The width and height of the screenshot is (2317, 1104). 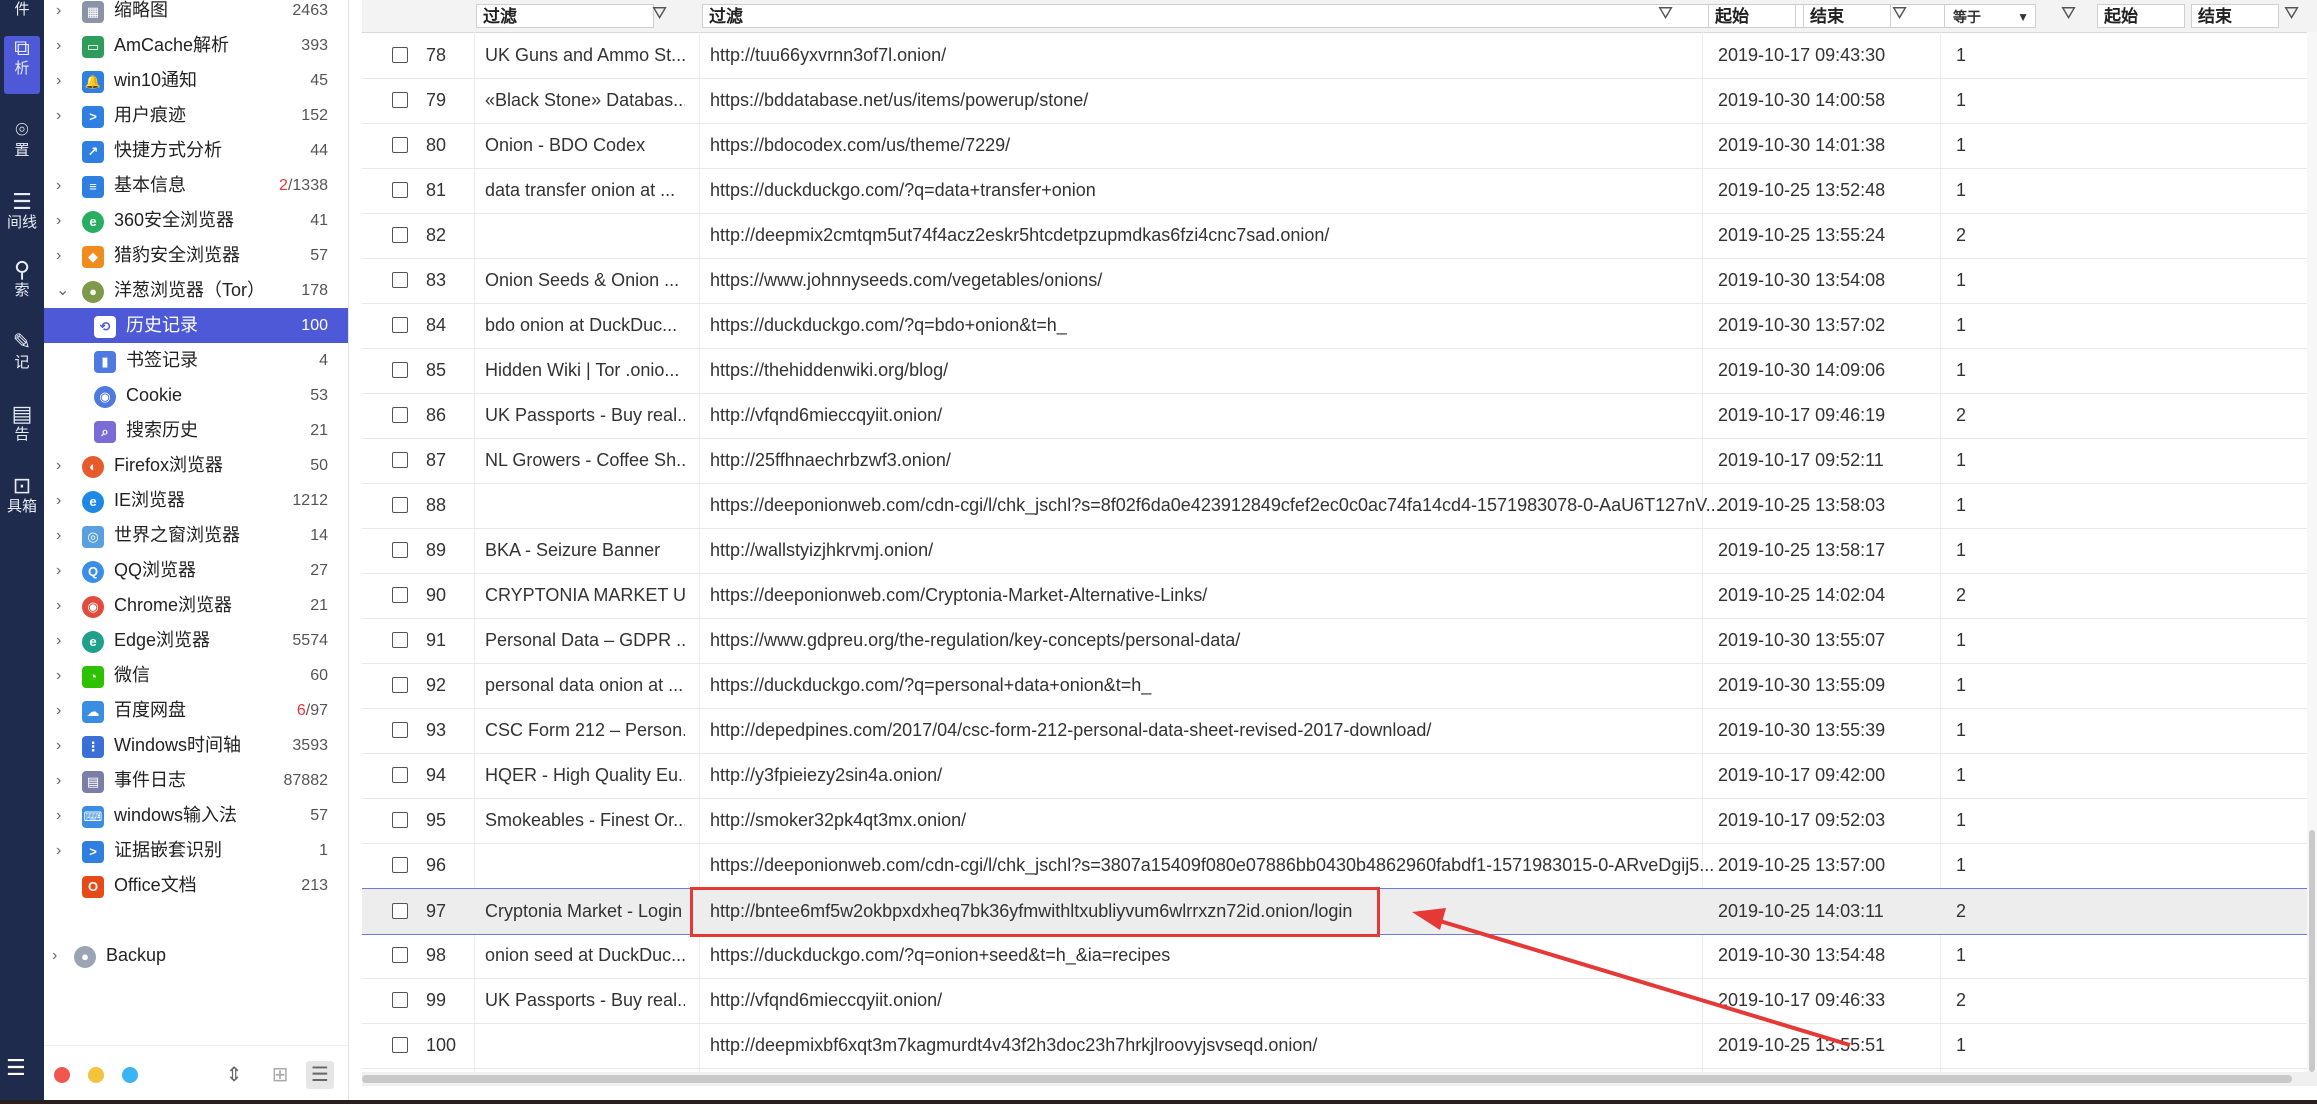 I want to click on rail-item-timeline: ☰ 间线, so click(x=22, y=211).